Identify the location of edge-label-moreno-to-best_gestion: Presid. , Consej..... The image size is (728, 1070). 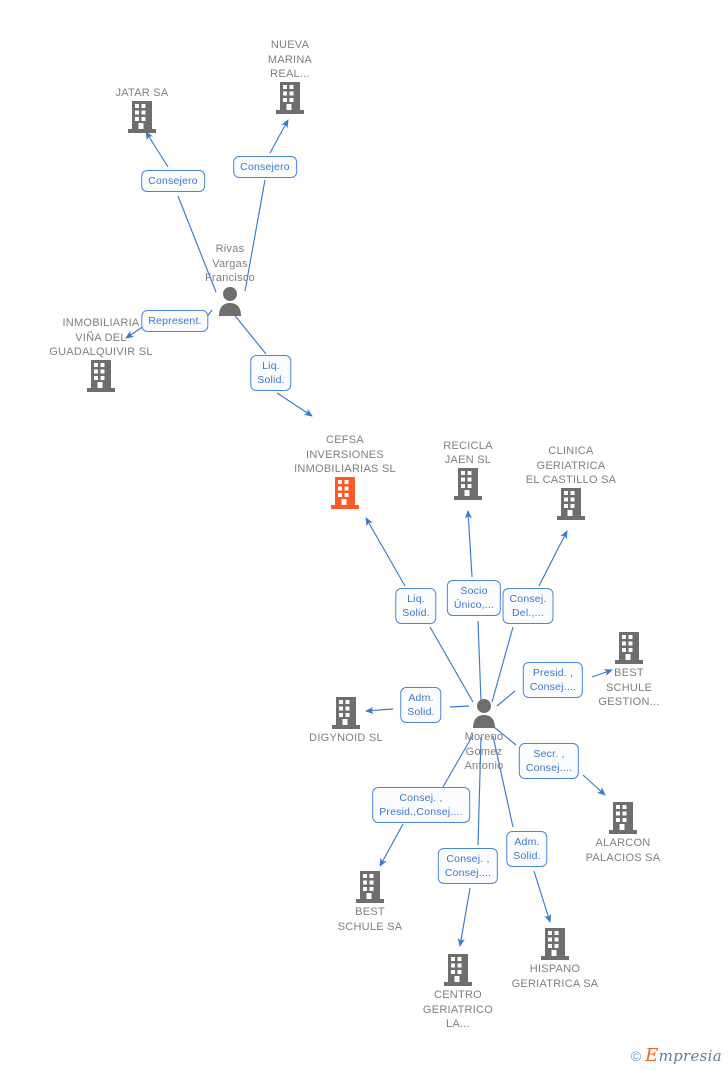
(553, 680).